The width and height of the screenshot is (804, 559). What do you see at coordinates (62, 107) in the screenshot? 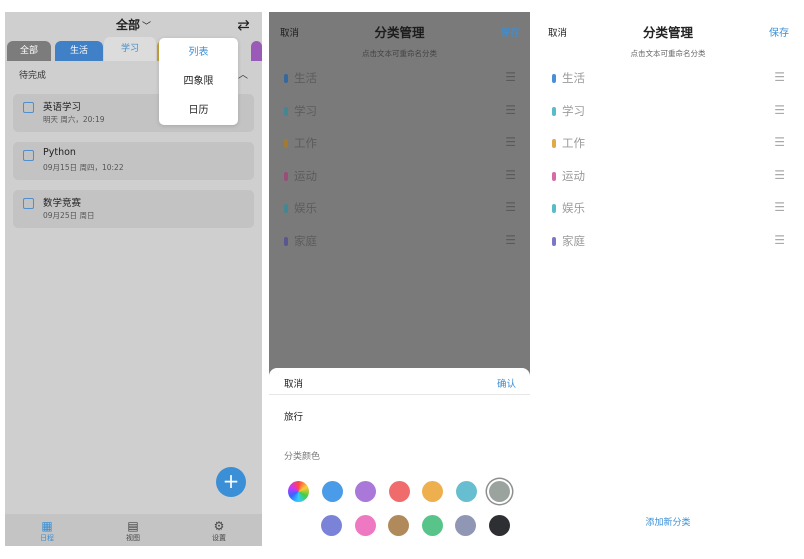
I see `task-name: 英语学习` at bounding box center [62, 107].